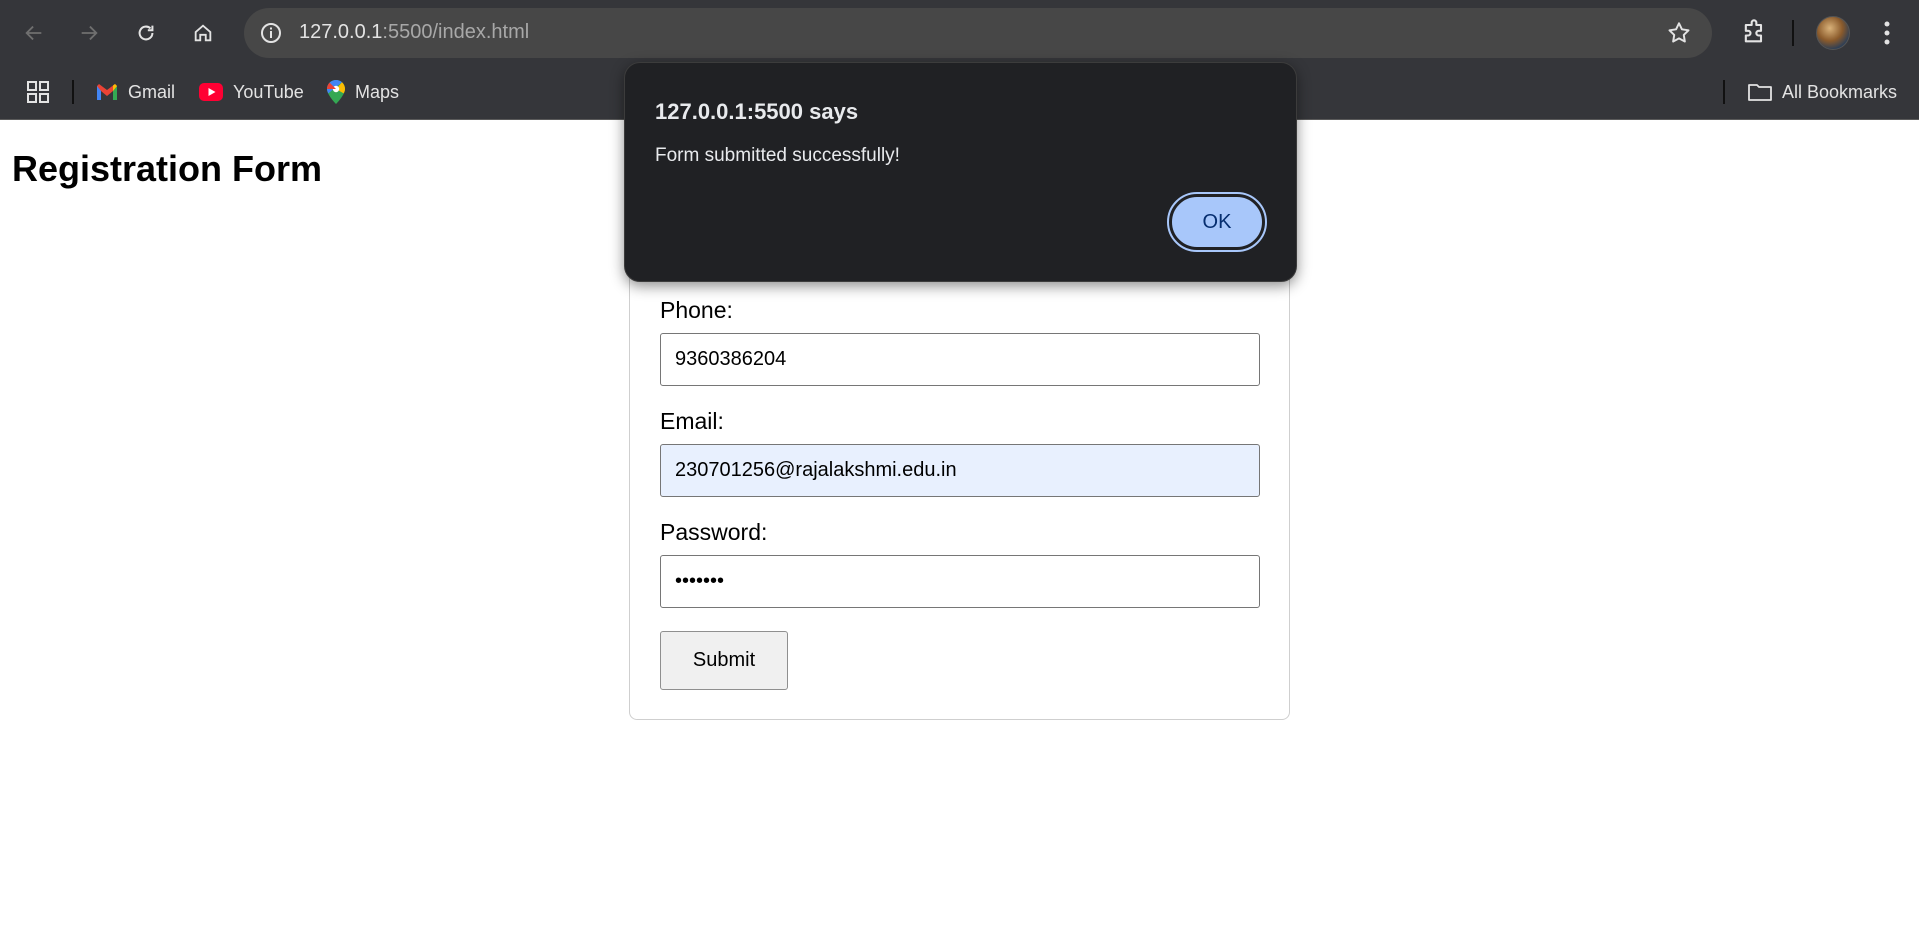 This screenshot has height=945, width=1919. I want to click on toolbar-divider, so click(1793, 33).